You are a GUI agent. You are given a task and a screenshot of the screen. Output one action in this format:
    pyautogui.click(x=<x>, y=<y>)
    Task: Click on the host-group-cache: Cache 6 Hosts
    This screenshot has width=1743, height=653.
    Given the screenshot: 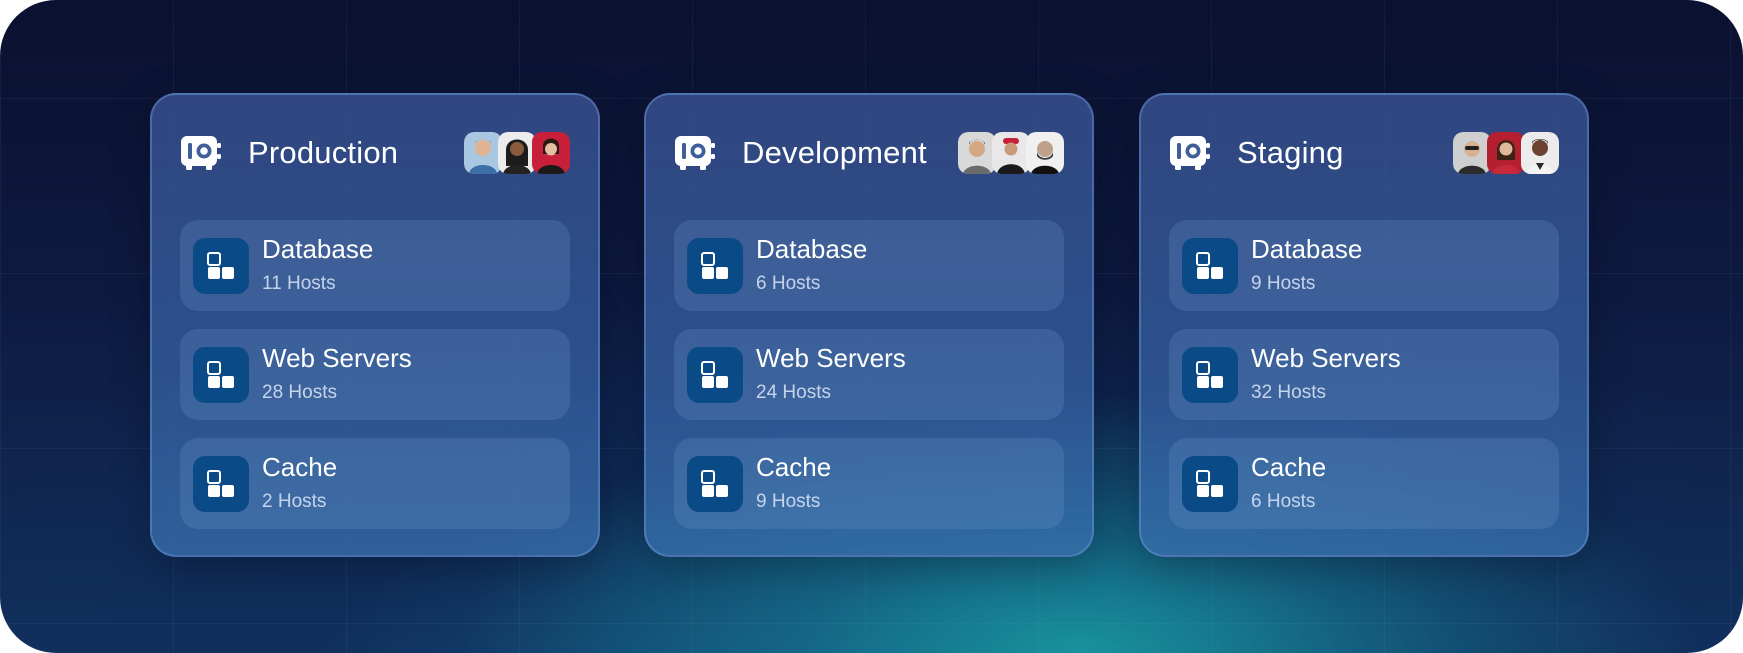 What is the action you would take?
    pyautogui.click(x=1364, y=483)
    